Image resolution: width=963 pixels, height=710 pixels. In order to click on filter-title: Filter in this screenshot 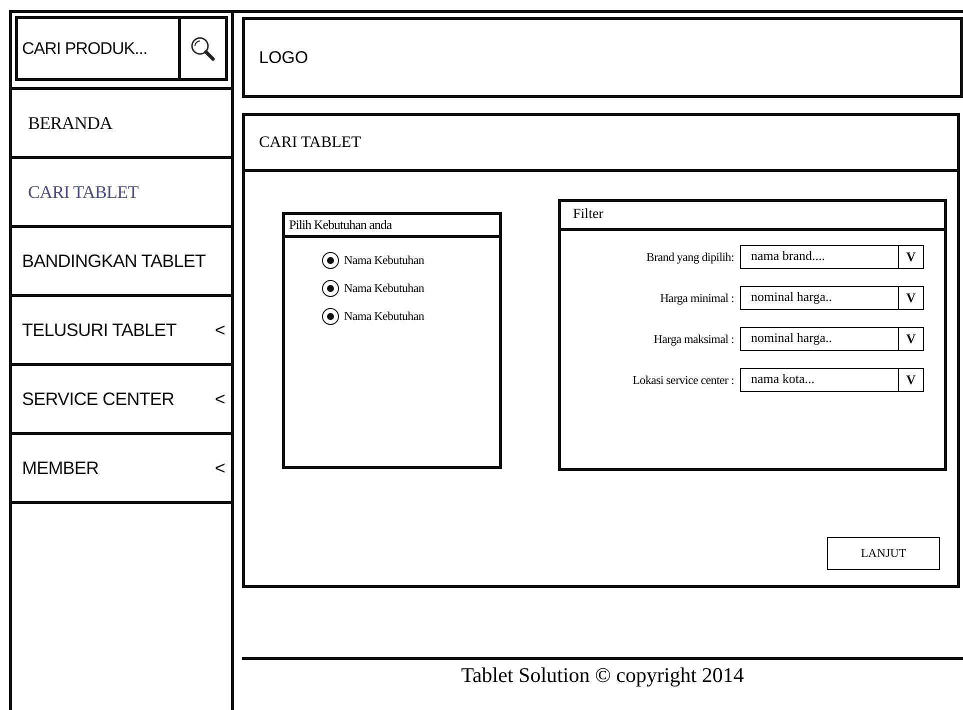, I will do `click(588, 214)`.